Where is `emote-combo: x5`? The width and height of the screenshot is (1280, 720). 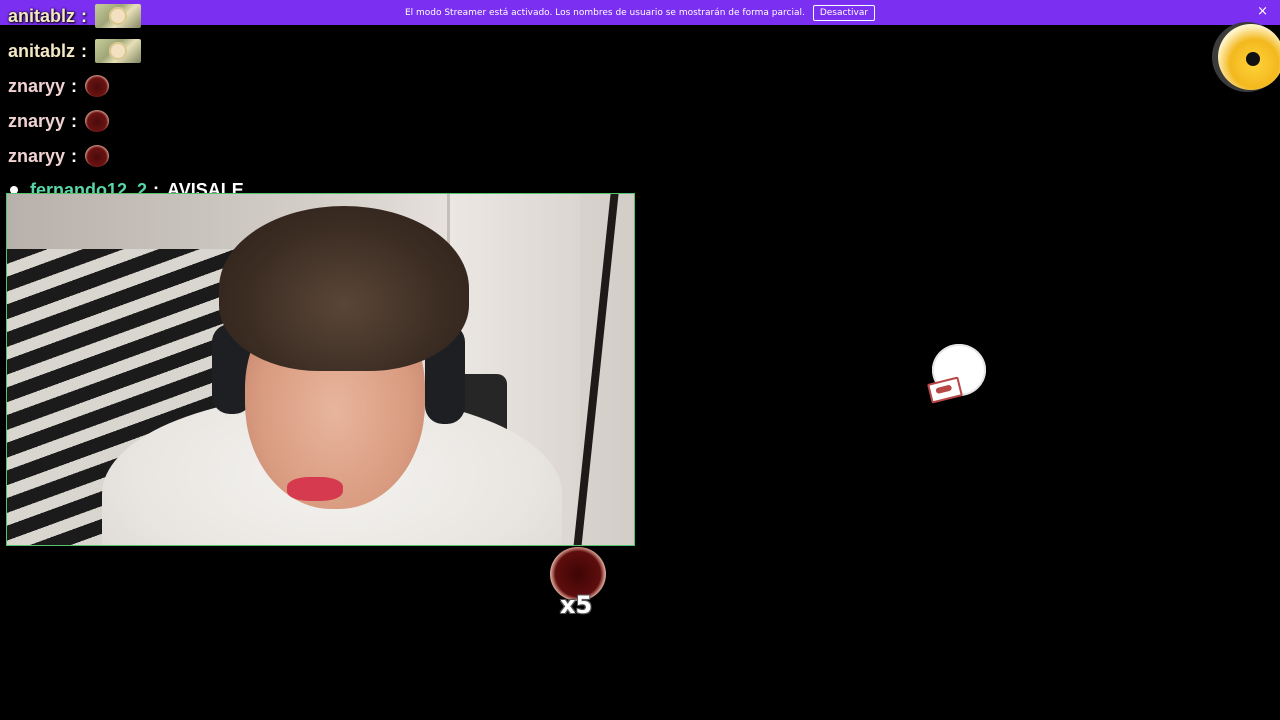 emote-combo: x5 is located at coordinates (578, 583).